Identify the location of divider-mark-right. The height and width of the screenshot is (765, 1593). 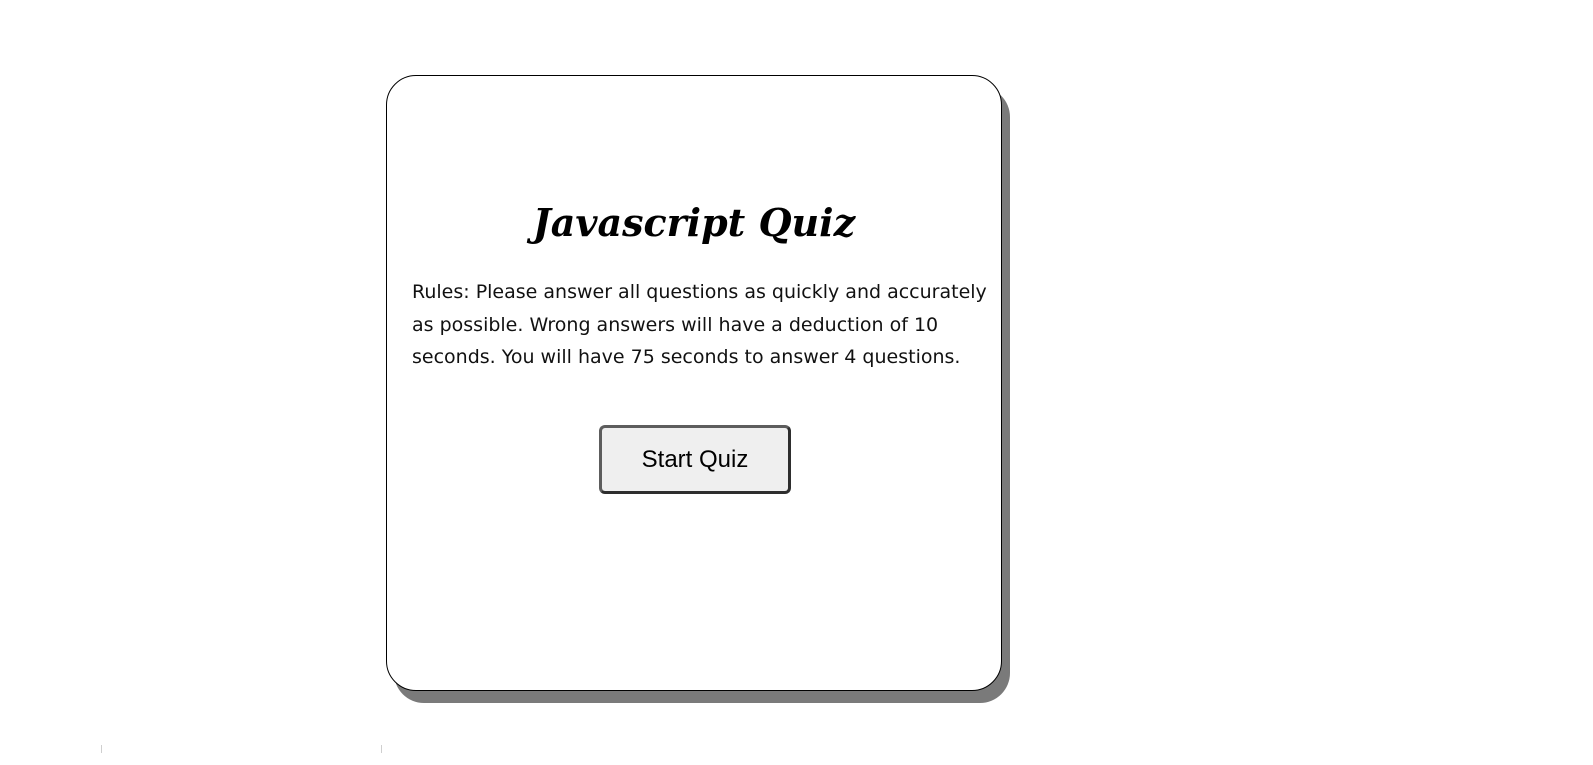
(381, 749).